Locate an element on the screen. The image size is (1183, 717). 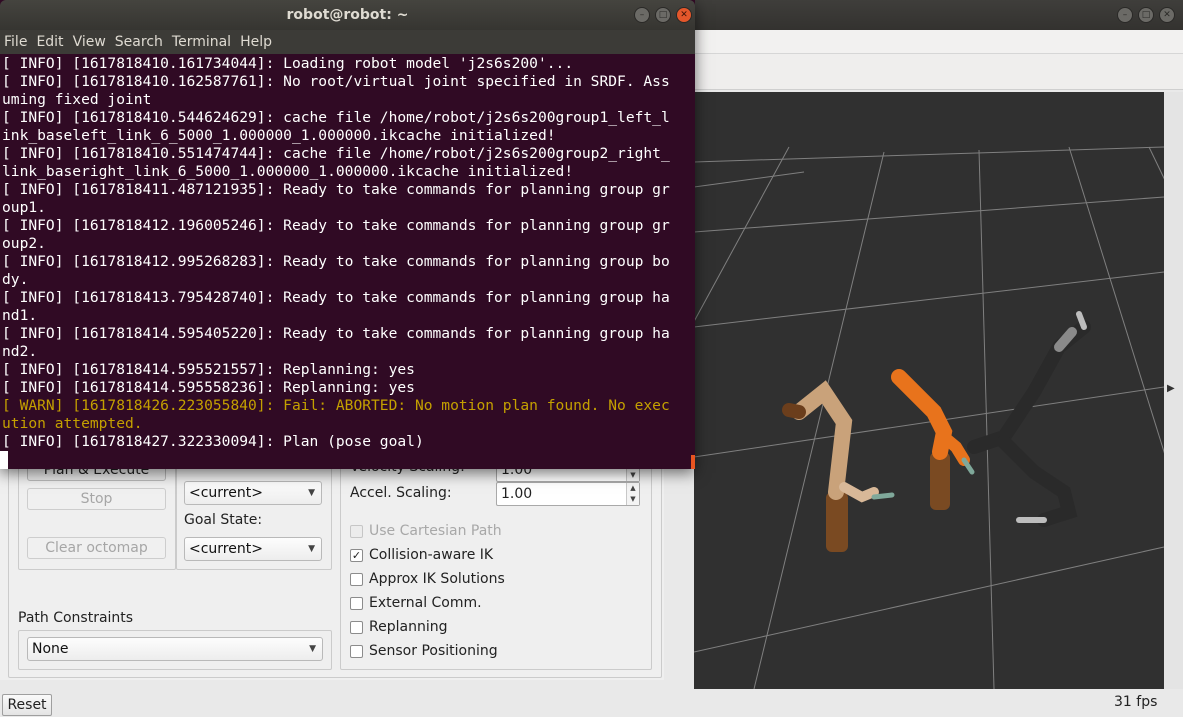
menu-terminal: Terminal is located at coordinates (202, 42).